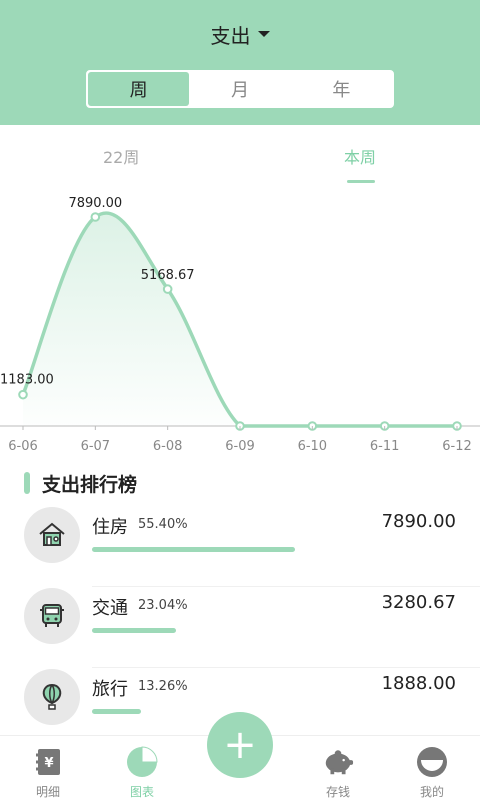 The image size is (480, 800). What do you see at coordinates (240, 446) in the screenshot?
I see `x-tick-label: 6-09` at bounding box center [240, 446].